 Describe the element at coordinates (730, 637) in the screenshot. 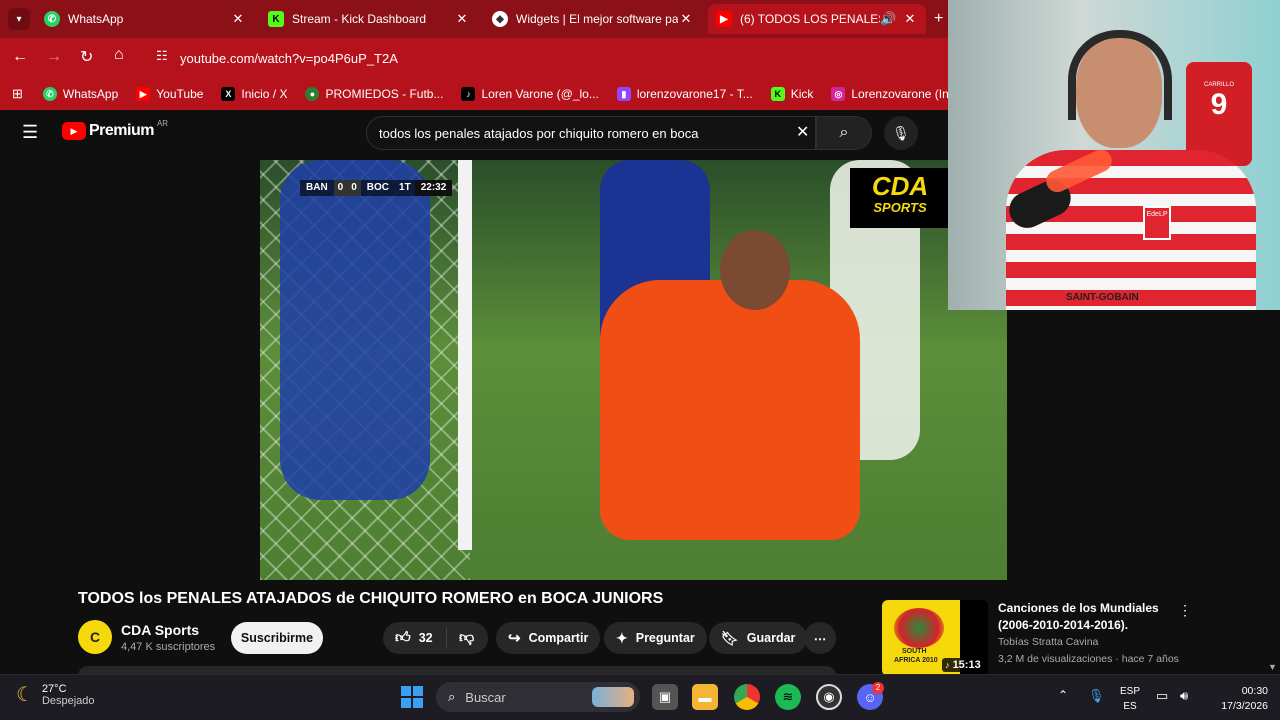

I see `bookmark-icon: 🔖︎` at that location.